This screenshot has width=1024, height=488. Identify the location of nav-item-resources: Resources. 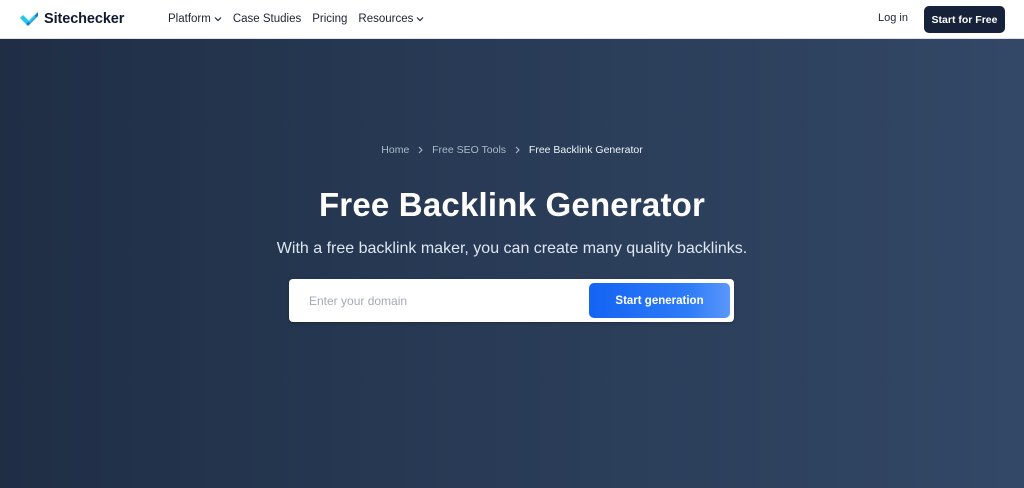
(391, 19).